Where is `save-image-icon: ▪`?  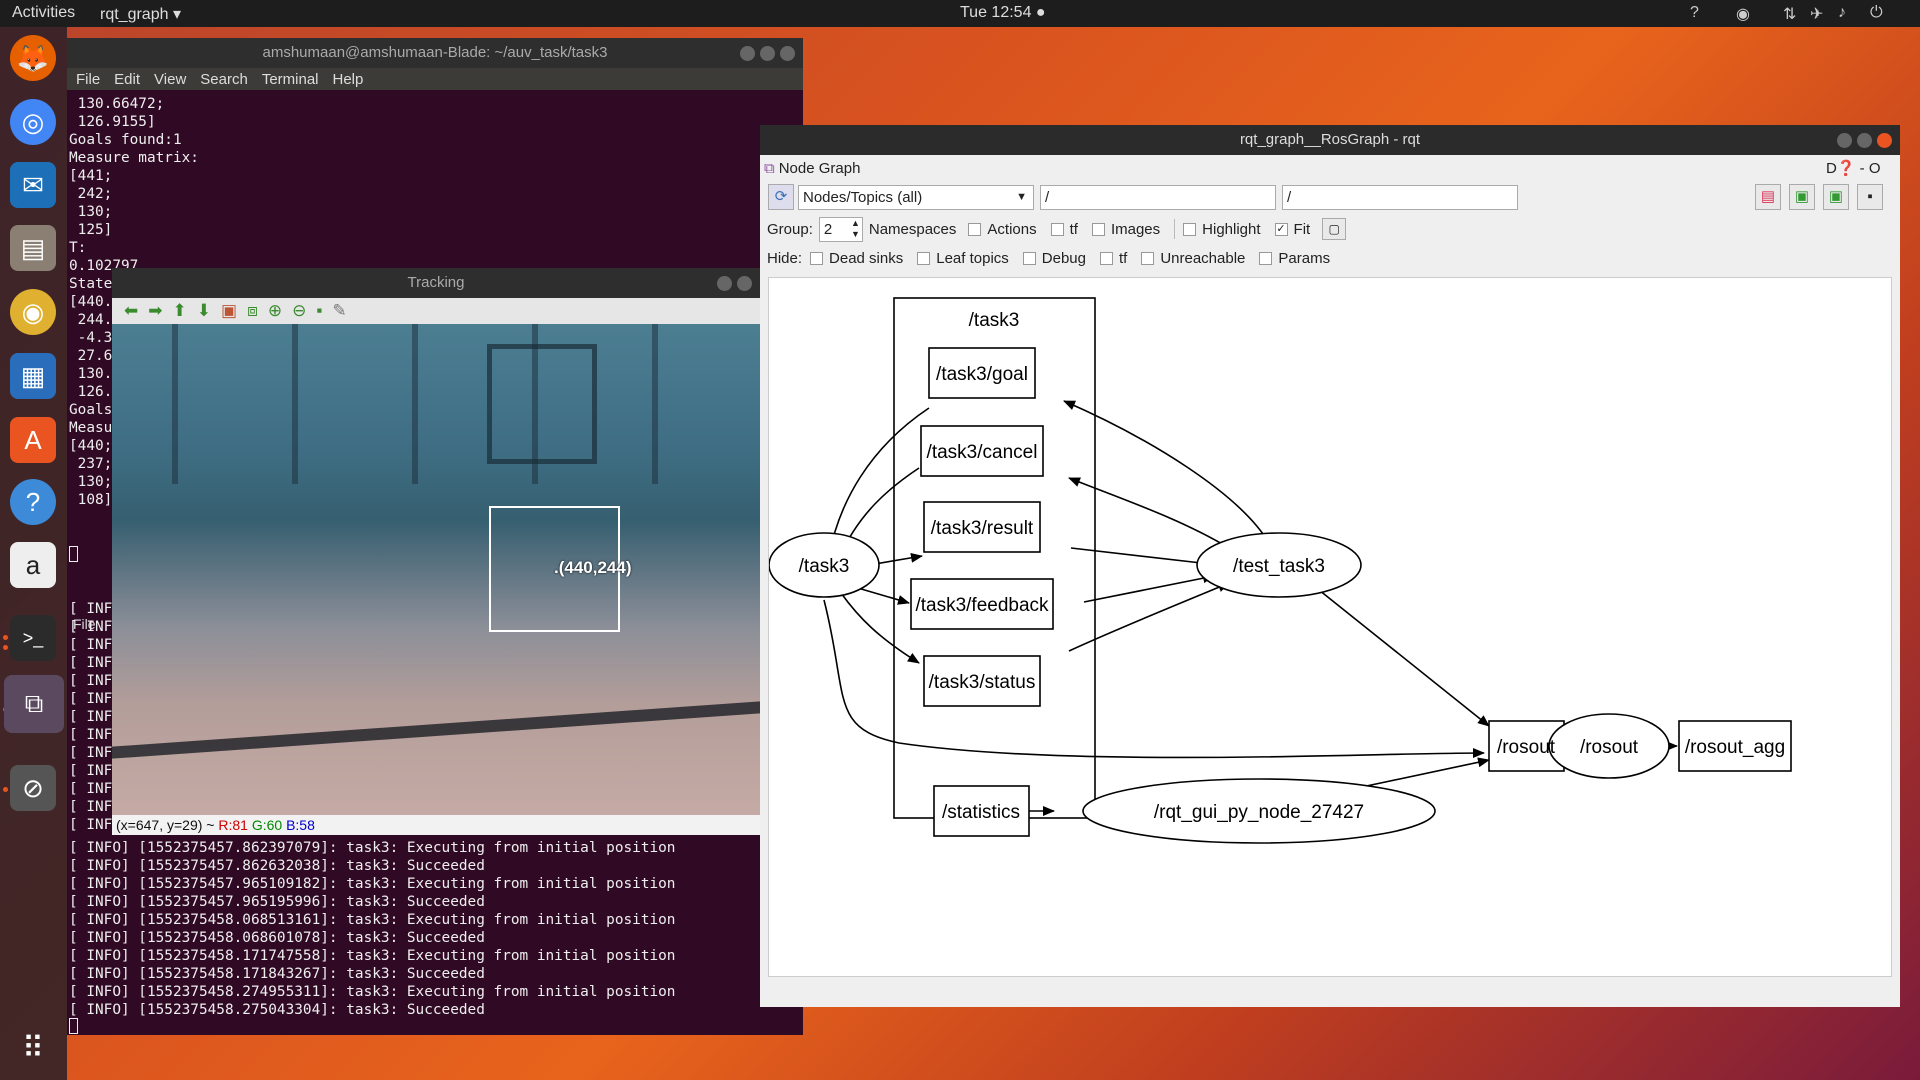
save-image-icon: ▪ is located at coordinates (1870, 197).